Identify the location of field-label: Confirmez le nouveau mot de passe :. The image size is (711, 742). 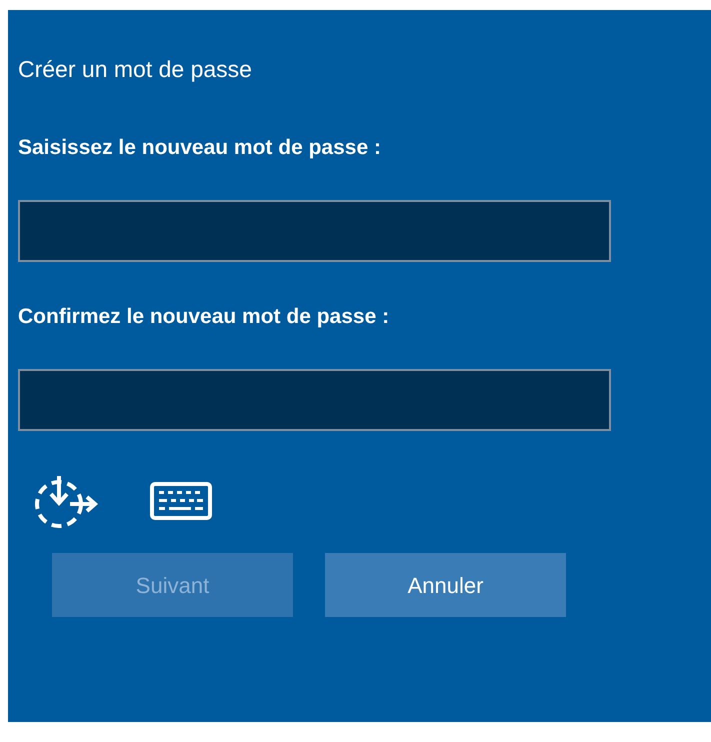
(204, 317).